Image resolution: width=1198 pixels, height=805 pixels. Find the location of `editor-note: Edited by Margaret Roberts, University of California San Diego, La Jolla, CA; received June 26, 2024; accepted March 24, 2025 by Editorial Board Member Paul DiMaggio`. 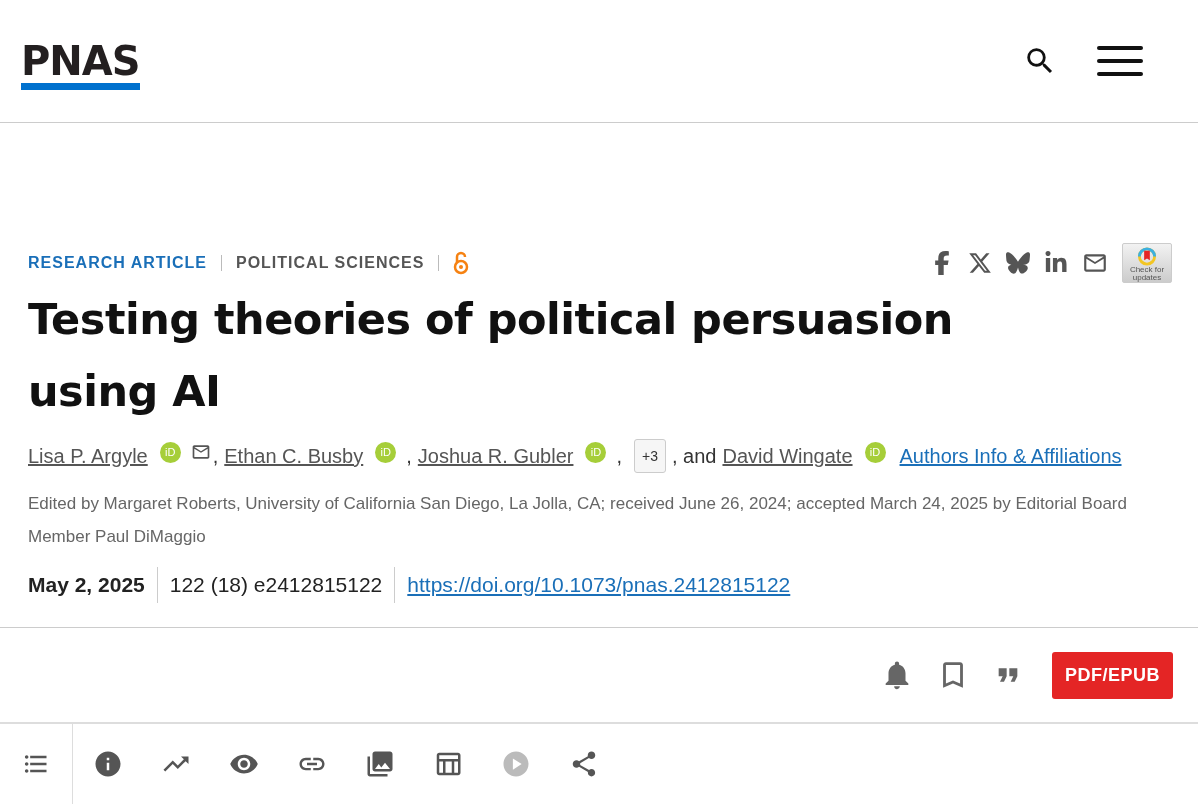

editor-note: Edited by Margaret Roberts, University of California San Diego, La Jolla, CA; received June 26, 2024; accepted March 24, 2025 by Editorial Board Member Paul DiMaggio is located at coordinates (578, 520).